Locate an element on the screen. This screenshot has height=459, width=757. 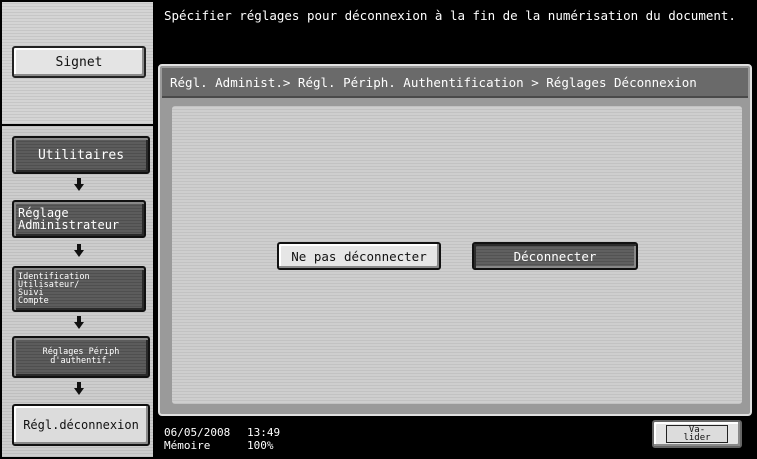
deconnecter-button: Déconnecter is located at coordinates (555, 256).